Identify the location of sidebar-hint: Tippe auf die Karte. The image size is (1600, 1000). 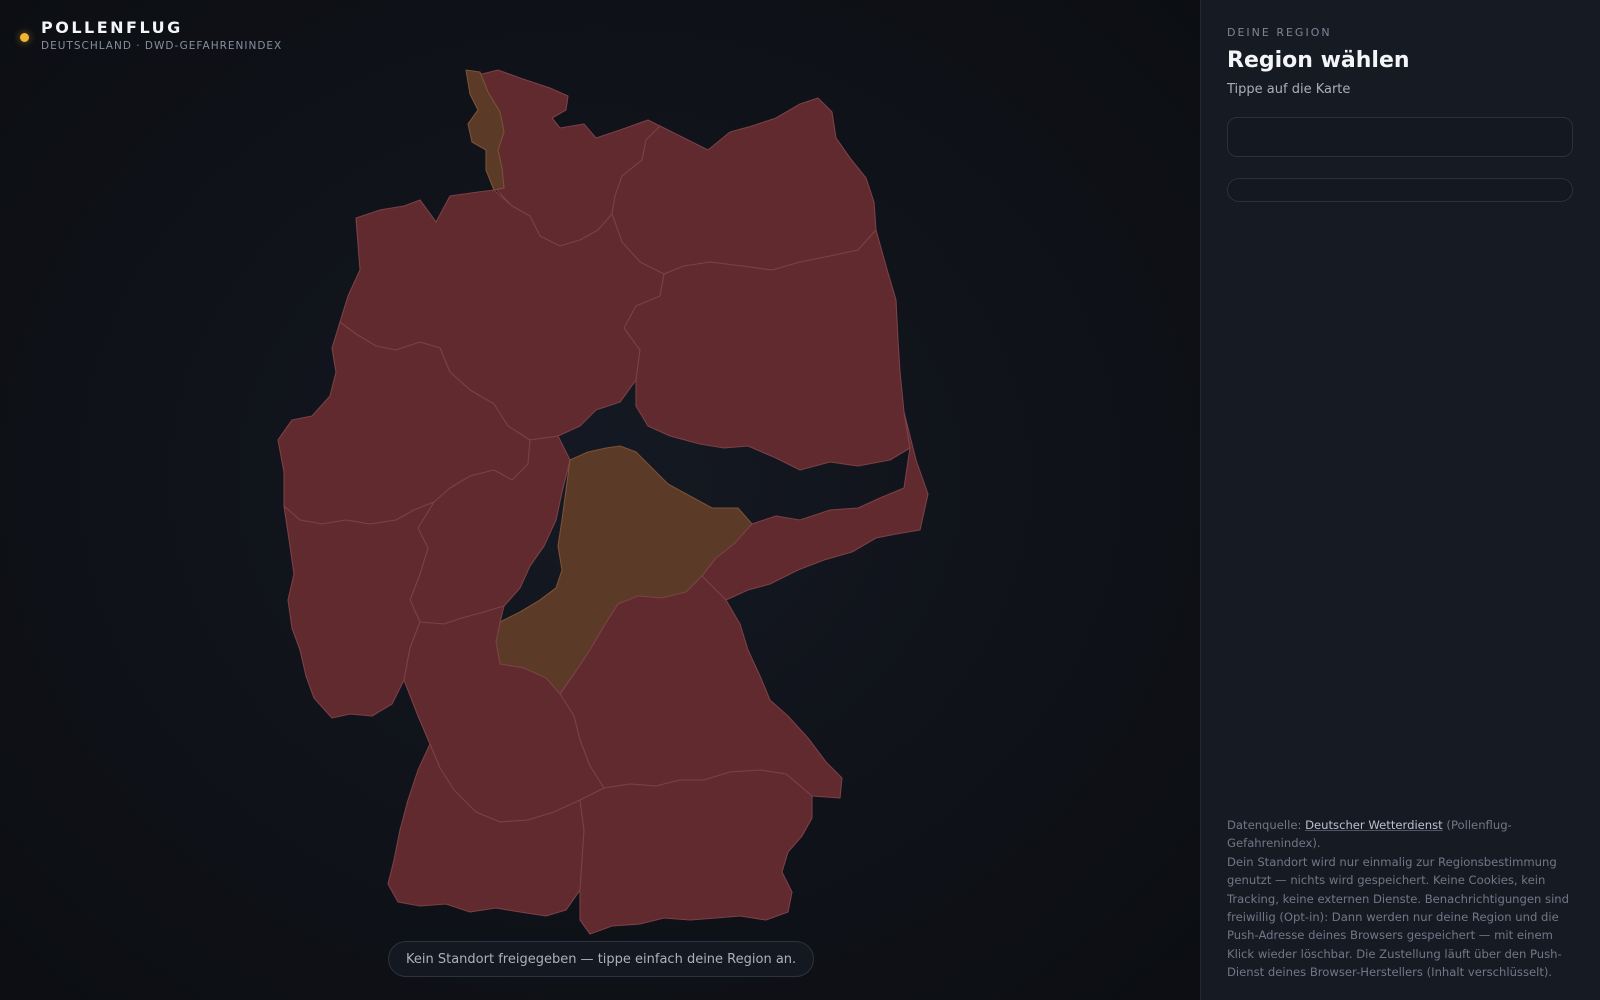
(1289, 89).